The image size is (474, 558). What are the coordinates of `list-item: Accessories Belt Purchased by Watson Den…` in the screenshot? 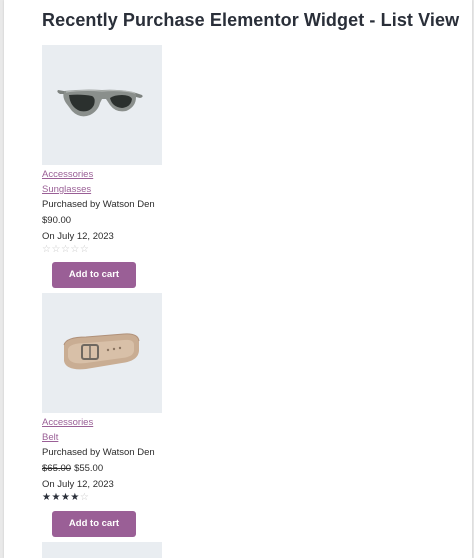 It's located at (102, 415).